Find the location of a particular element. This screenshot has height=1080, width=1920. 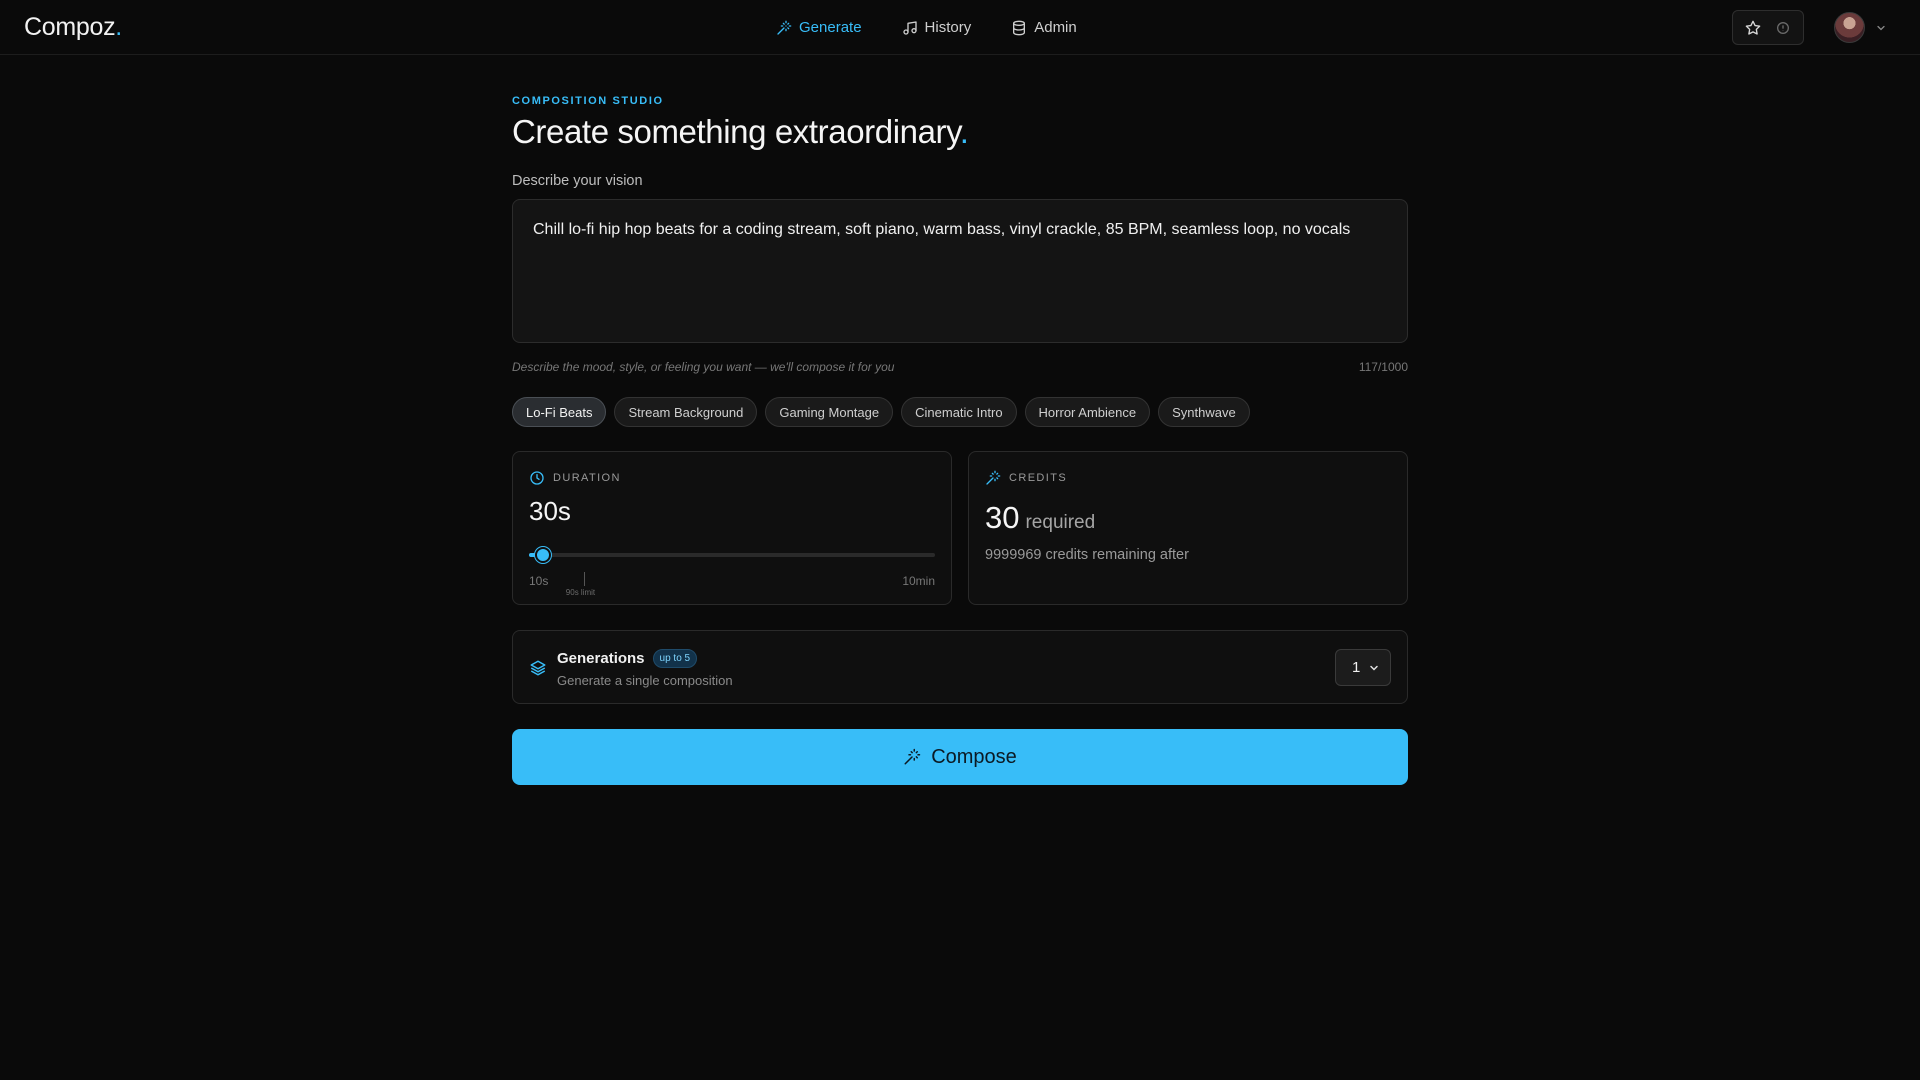

database-icon is located at coordinates (1019, 27).